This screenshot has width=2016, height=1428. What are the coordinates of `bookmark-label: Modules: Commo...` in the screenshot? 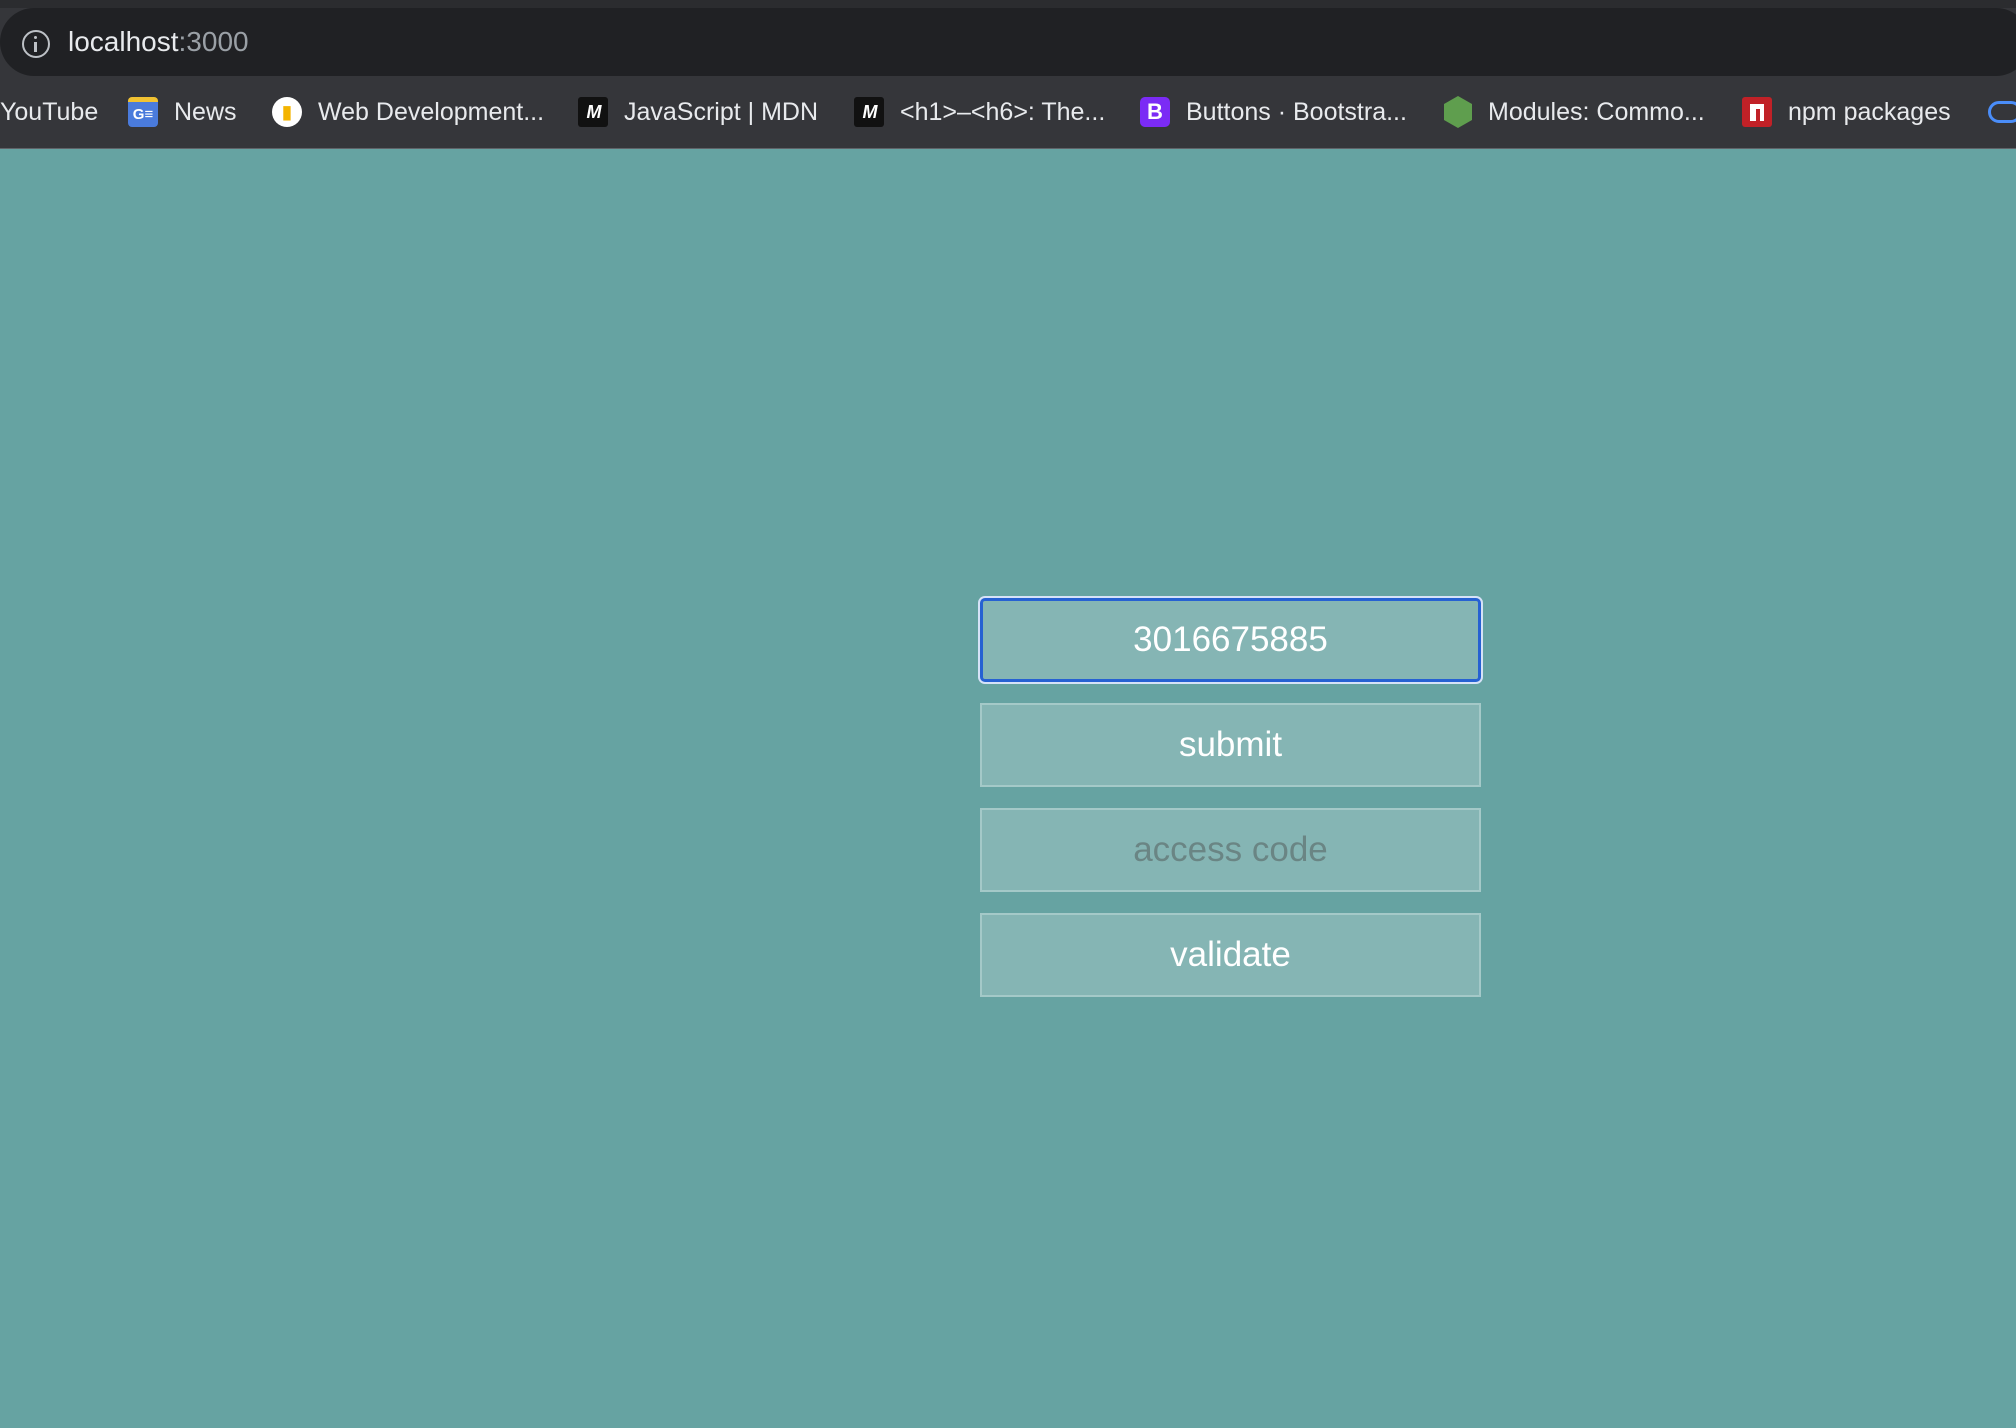 It's located at (1596, 111).